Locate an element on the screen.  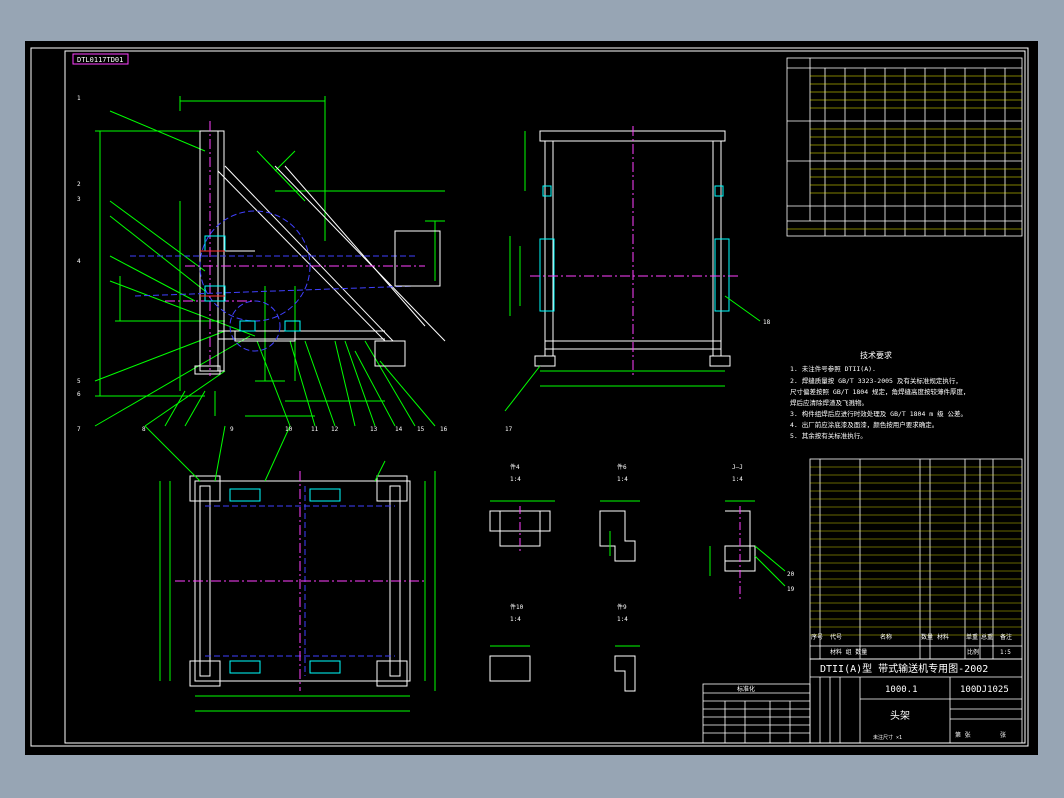
item-number: 15 is located at coordinates (421, 429).